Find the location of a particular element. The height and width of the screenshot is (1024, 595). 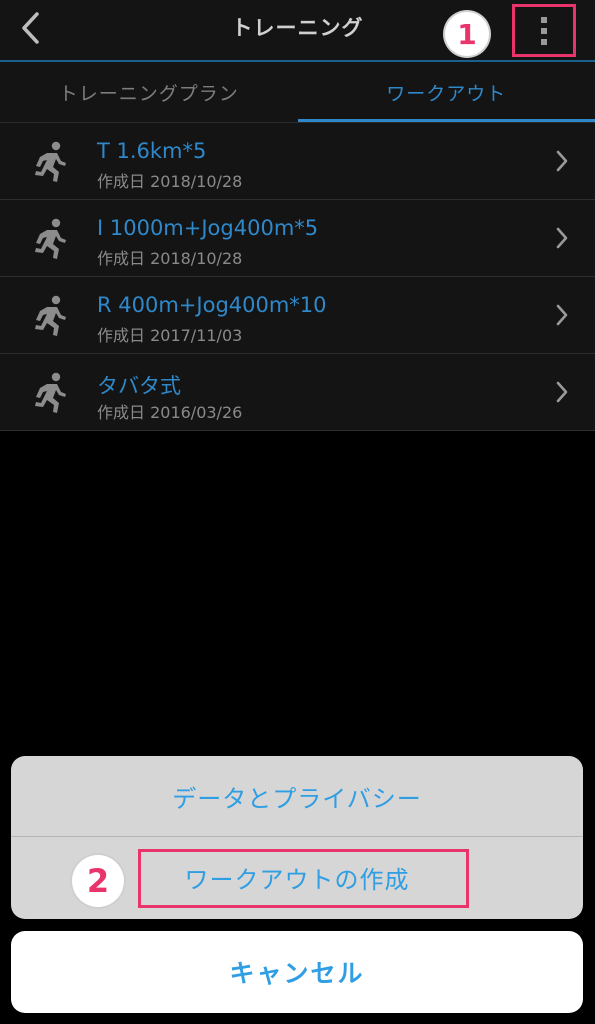

list-item: I 1000m+Jog400m*5 作成日 2018/10/28 is located at coordinates (297, 238).